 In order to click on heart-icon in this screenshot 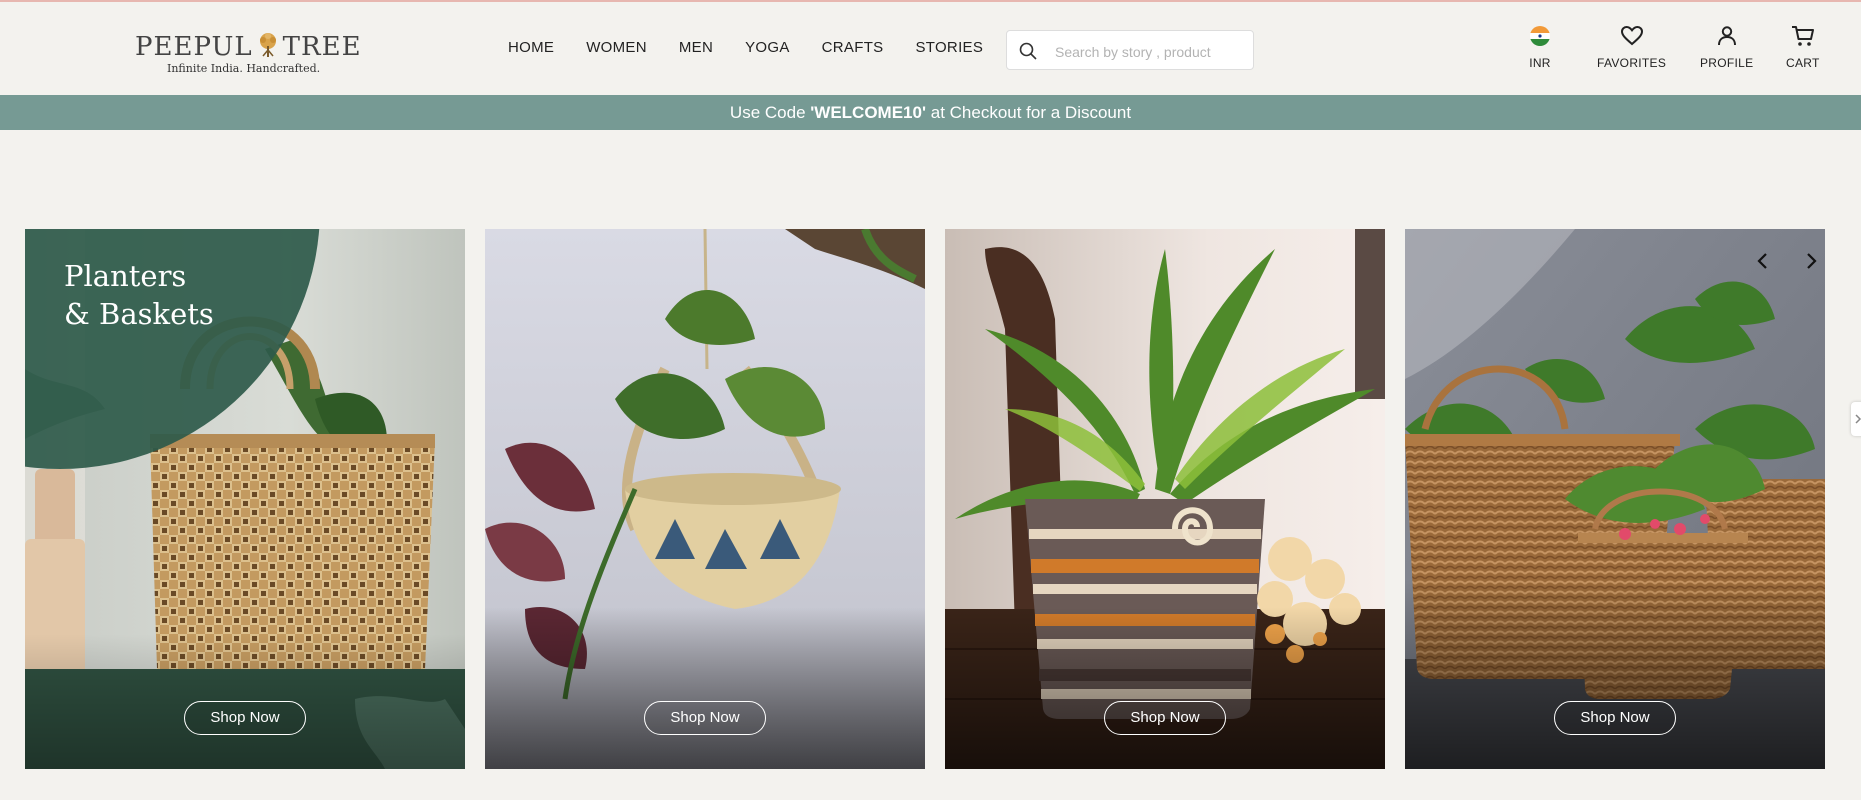, I will do `click(1631, 35)`.